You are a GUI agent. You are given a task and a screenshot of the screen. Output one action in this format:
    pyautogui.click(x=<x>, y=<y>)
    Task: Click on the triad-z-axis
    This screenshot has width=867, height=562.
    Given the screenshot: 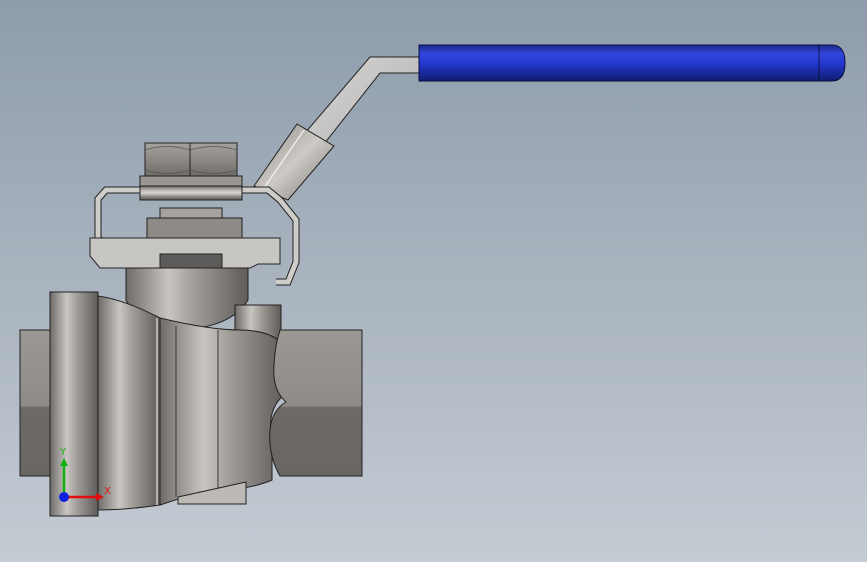 What is the action you would take?
    pyautogui.click(x=64, y=497)
    